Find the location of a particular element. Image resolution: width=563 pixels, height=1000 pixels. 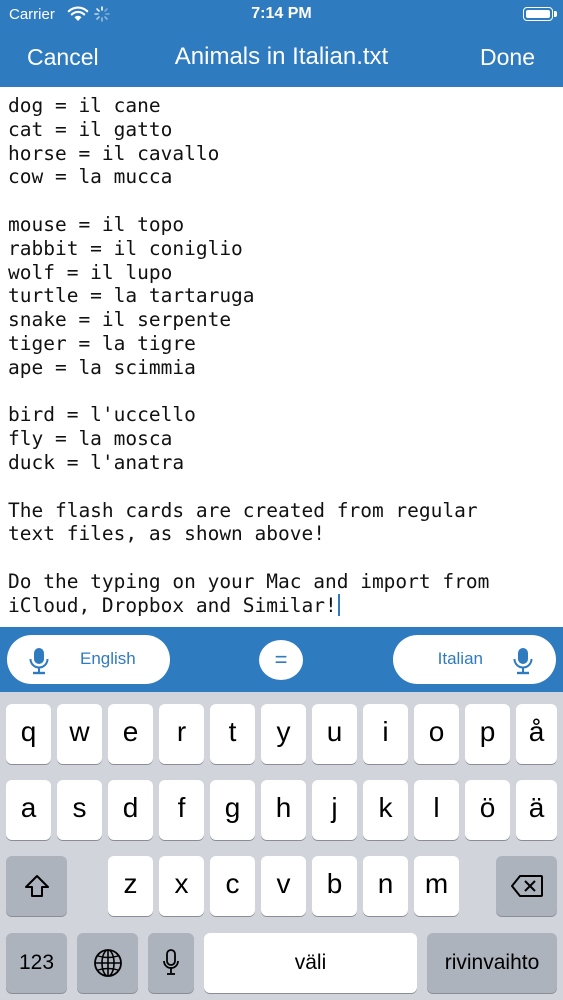

battery-icon is located at coordinates (540, 14).